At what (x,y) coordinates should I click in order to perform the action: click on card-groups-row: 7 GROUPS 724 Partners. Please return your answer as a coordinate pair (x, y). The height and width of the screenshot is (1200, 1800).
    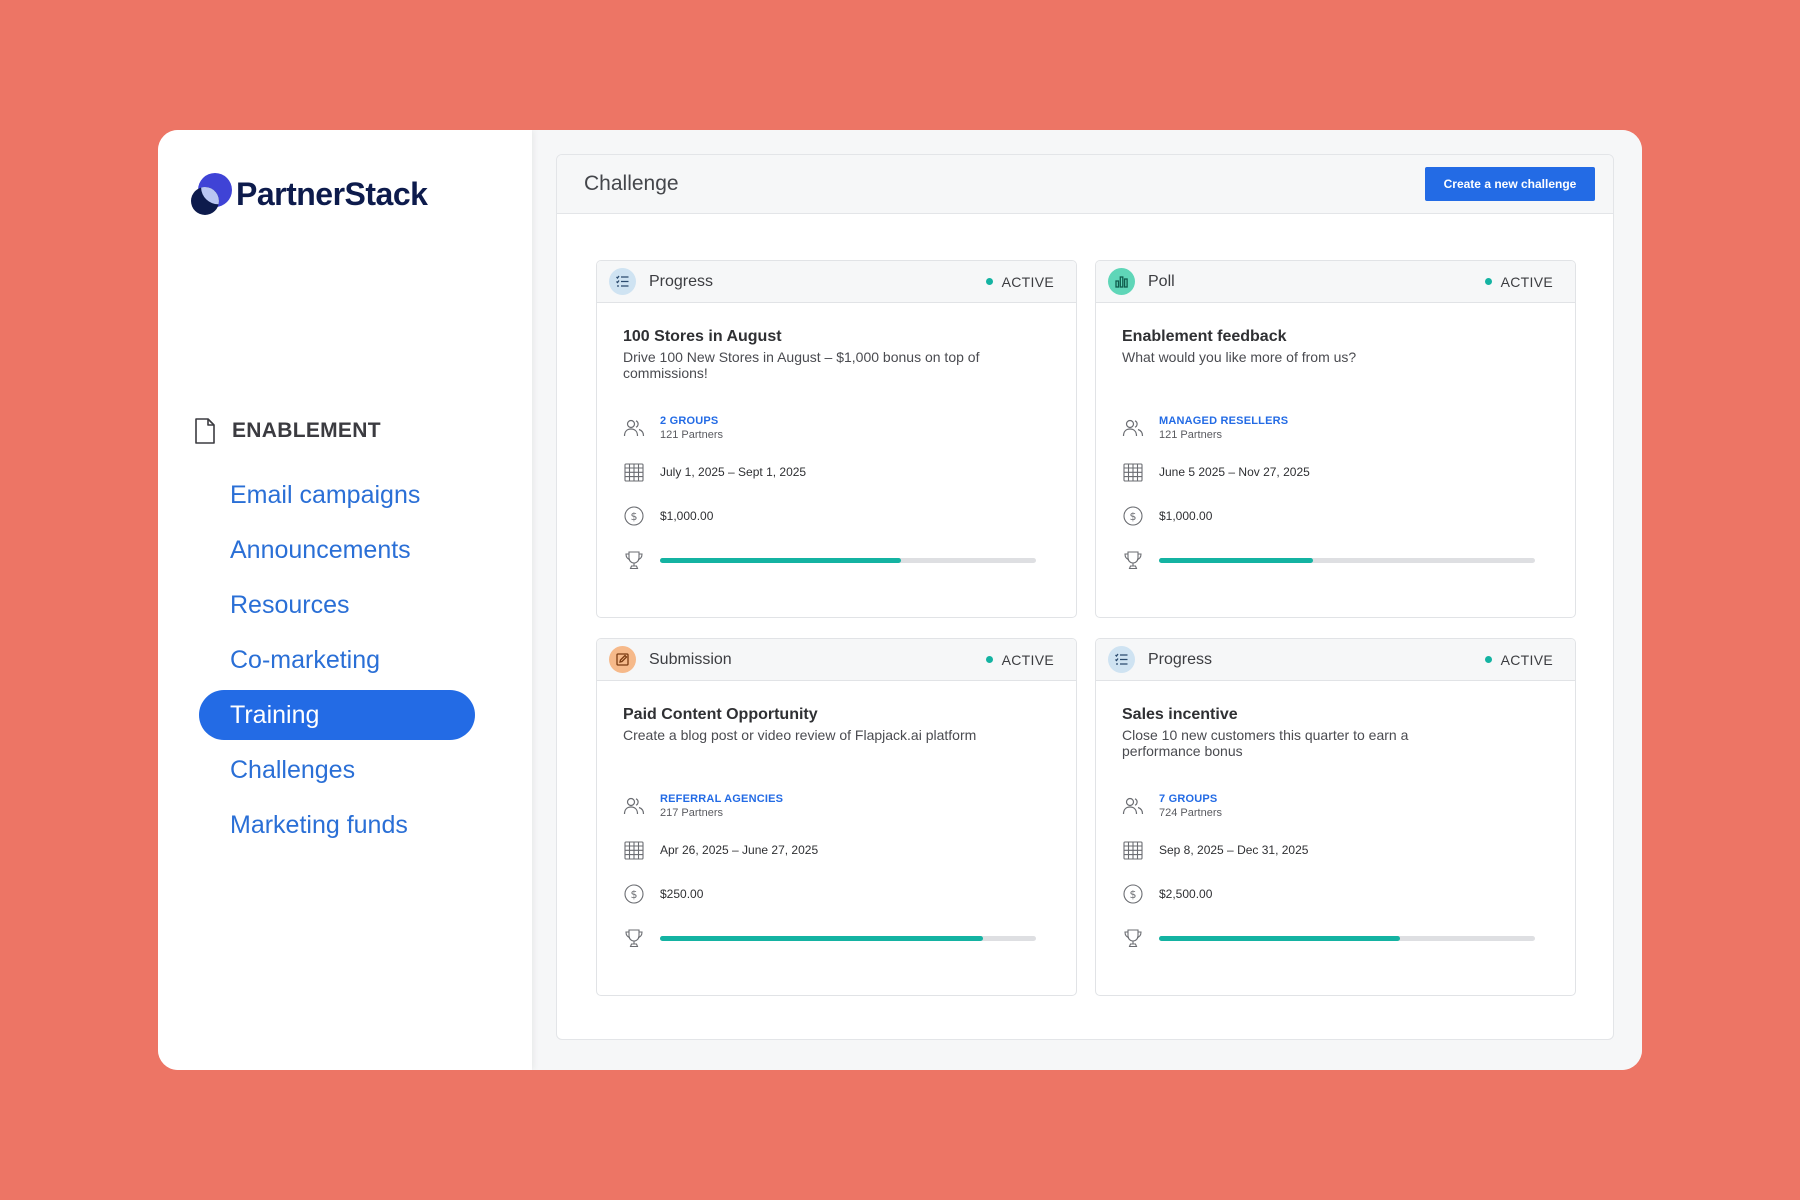
    Looking at the image, I should click on (1335, 806).